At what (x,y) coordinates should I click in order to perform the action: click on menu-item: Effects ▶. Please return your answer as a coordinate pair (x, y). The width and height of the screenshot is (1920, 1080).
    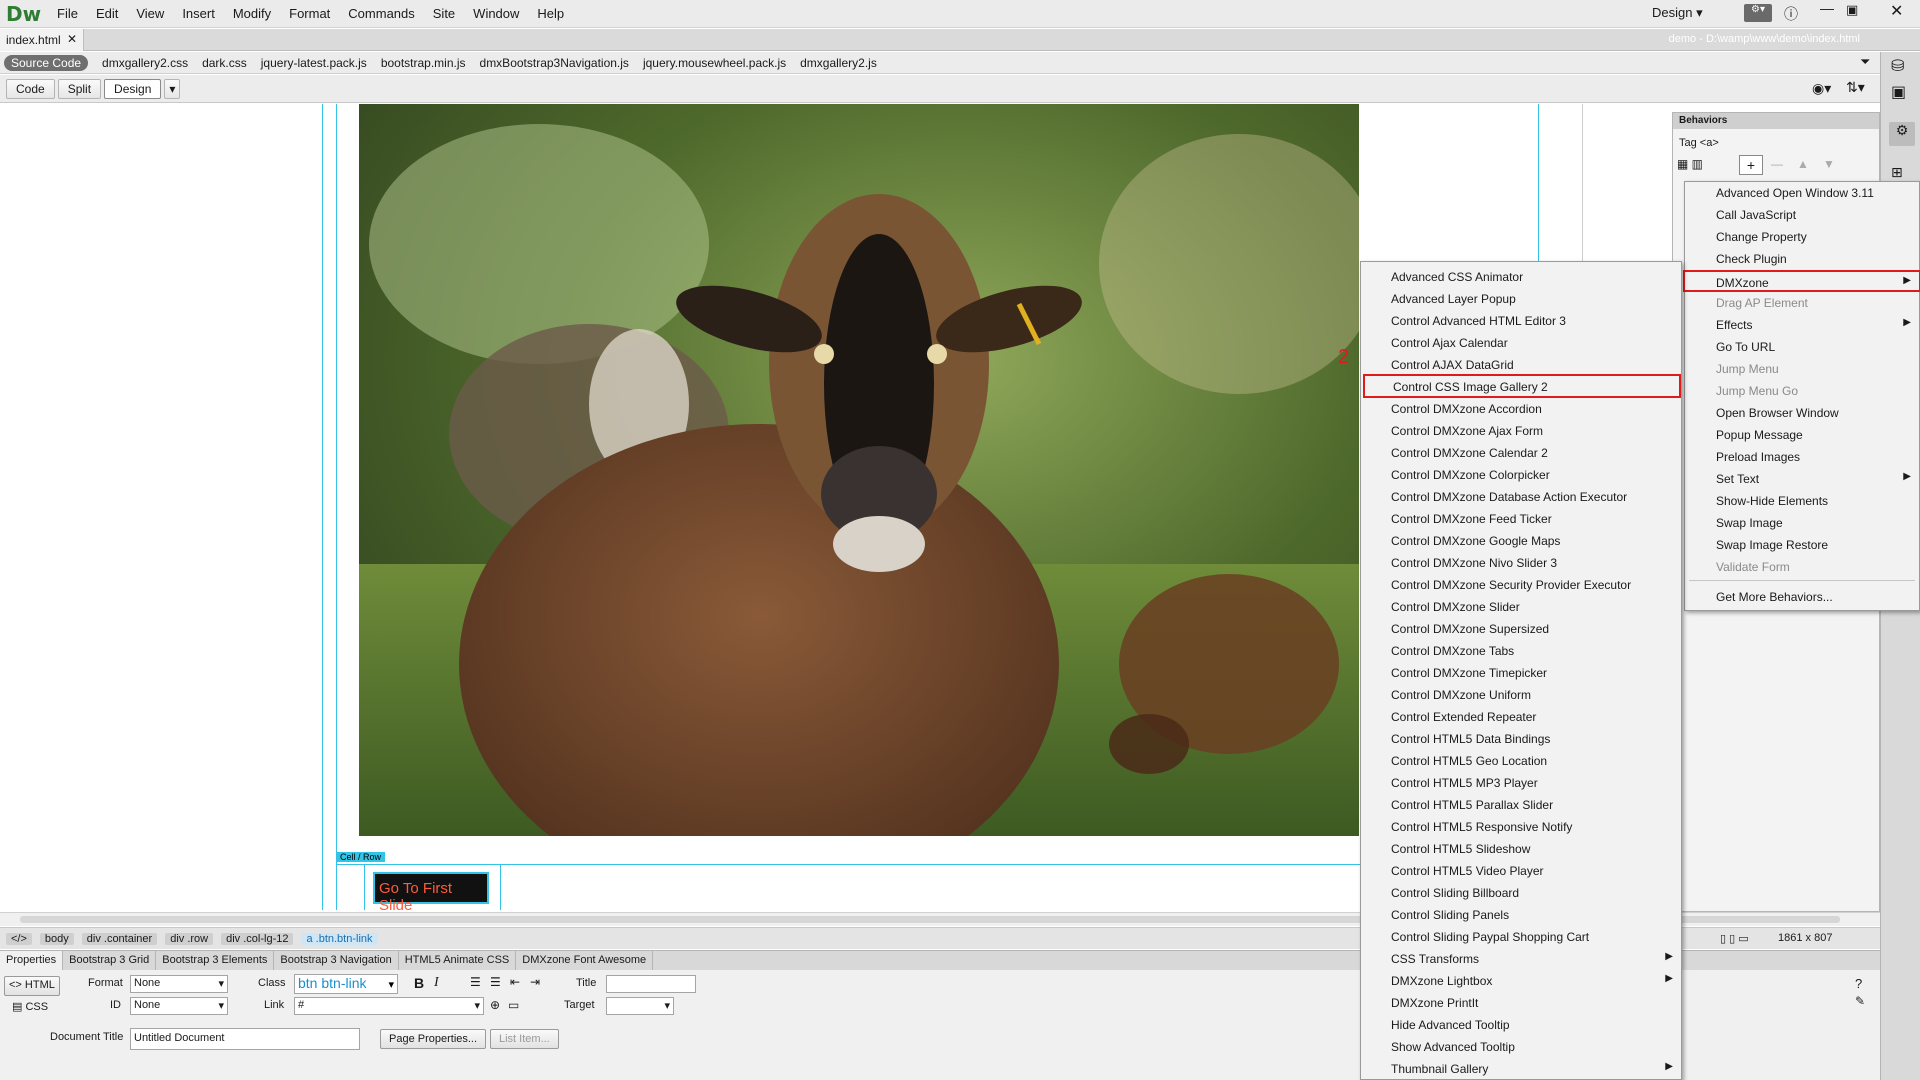
    Looking at the image, I should click on (1802, 325).